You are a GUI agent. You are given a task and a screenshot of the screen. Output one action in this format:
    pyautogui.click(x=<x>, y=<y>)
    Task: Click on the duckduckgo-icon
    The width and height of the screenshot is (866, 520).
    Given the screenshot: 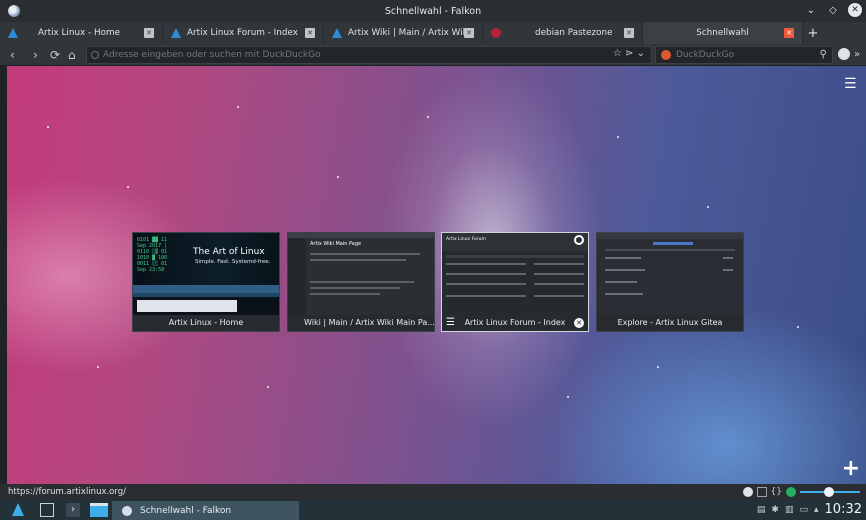 What is the action you would take?
    pyautogui.click(x=666, y=55)
    